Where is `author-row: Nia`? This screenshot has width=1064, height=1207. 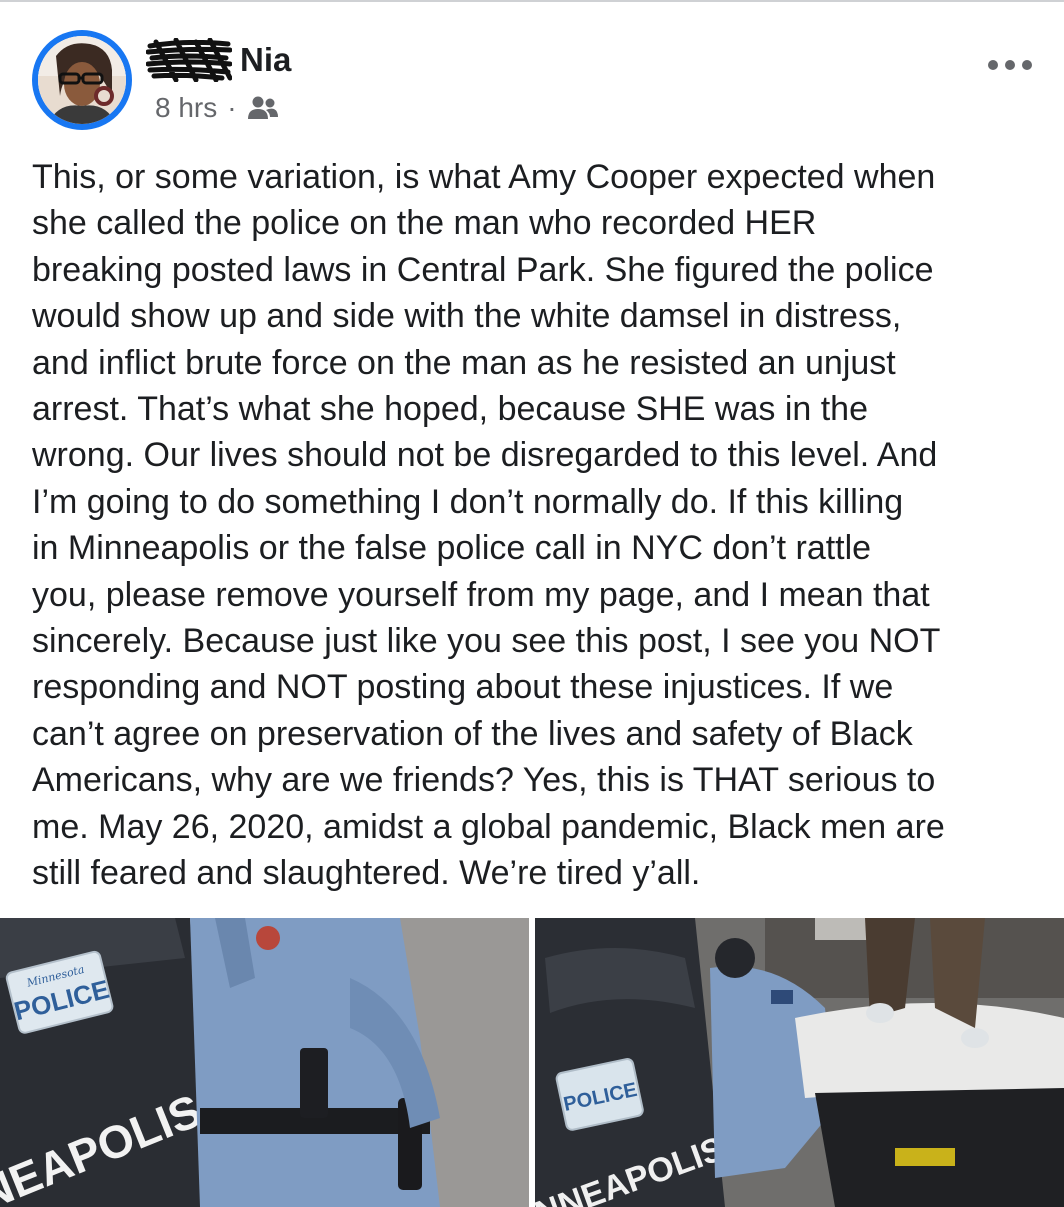 author-row: Nia is located at coordinates (218, 60).